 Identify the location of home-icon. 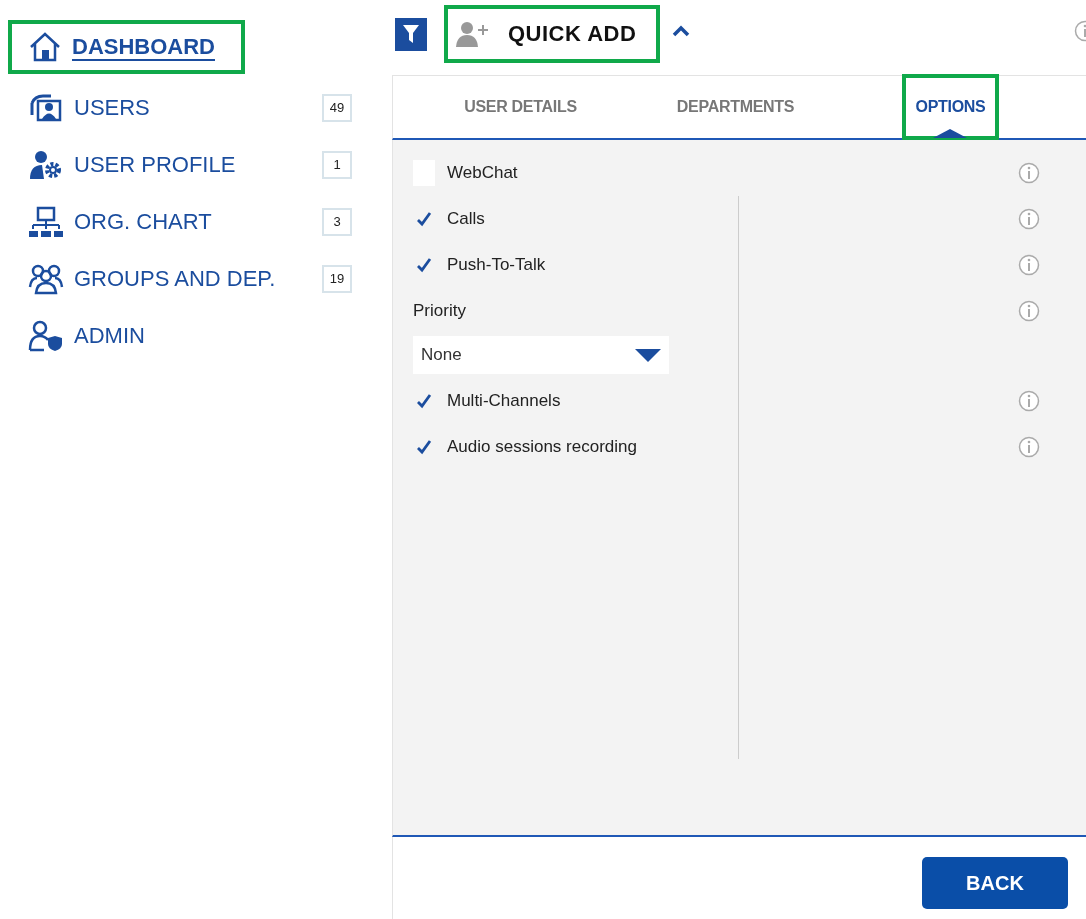
(45, 47).